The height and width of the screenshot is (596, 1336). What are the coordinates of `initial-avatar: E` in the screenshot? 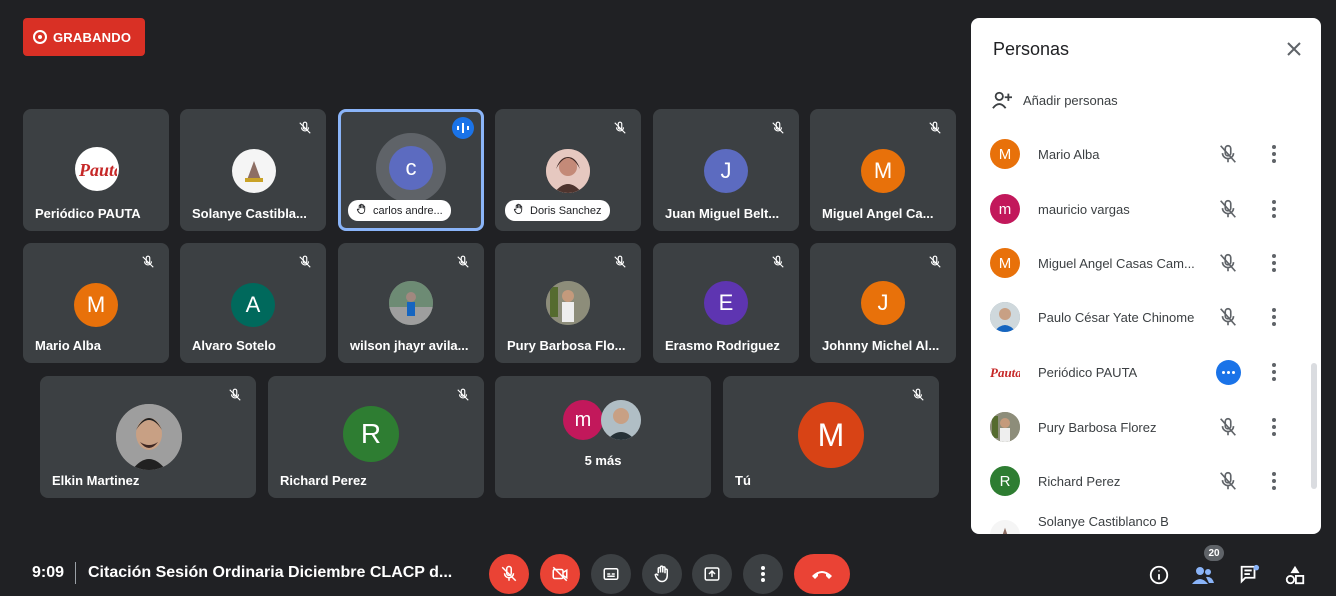 It's located at (726, 303).